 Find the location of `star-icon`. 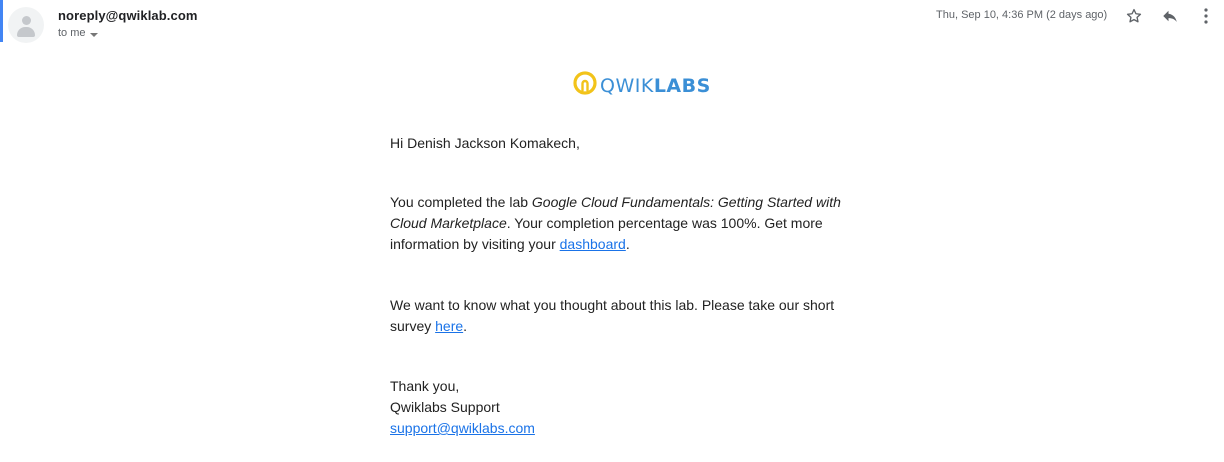

star-icon is located at coordinates (1134, 16).